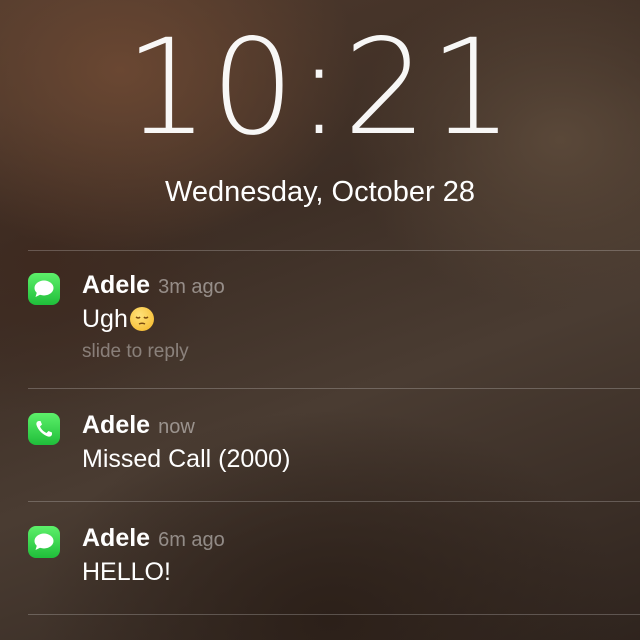  I want to click on phone-icon, so click(44, 429).